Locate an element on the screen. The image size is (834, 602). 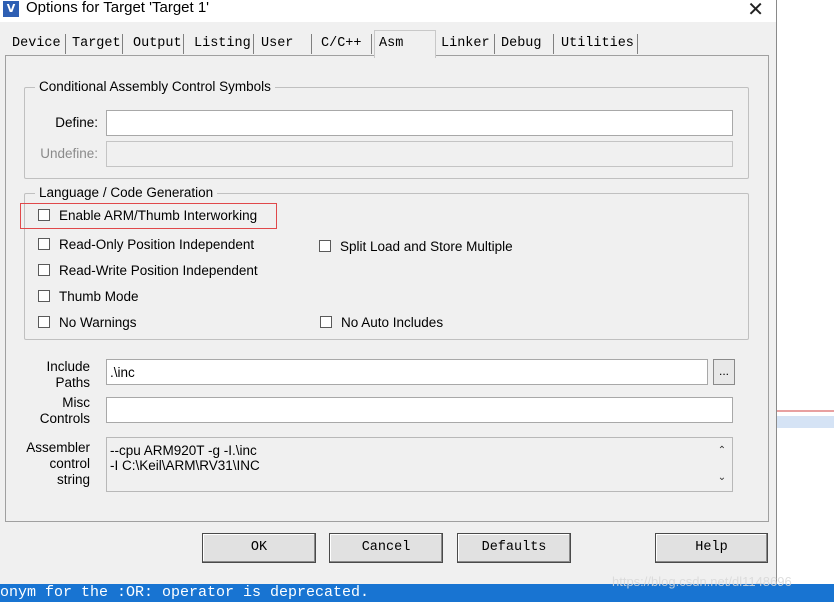
assembler-label-line1: Assembler is located at coordinates (58, 447).